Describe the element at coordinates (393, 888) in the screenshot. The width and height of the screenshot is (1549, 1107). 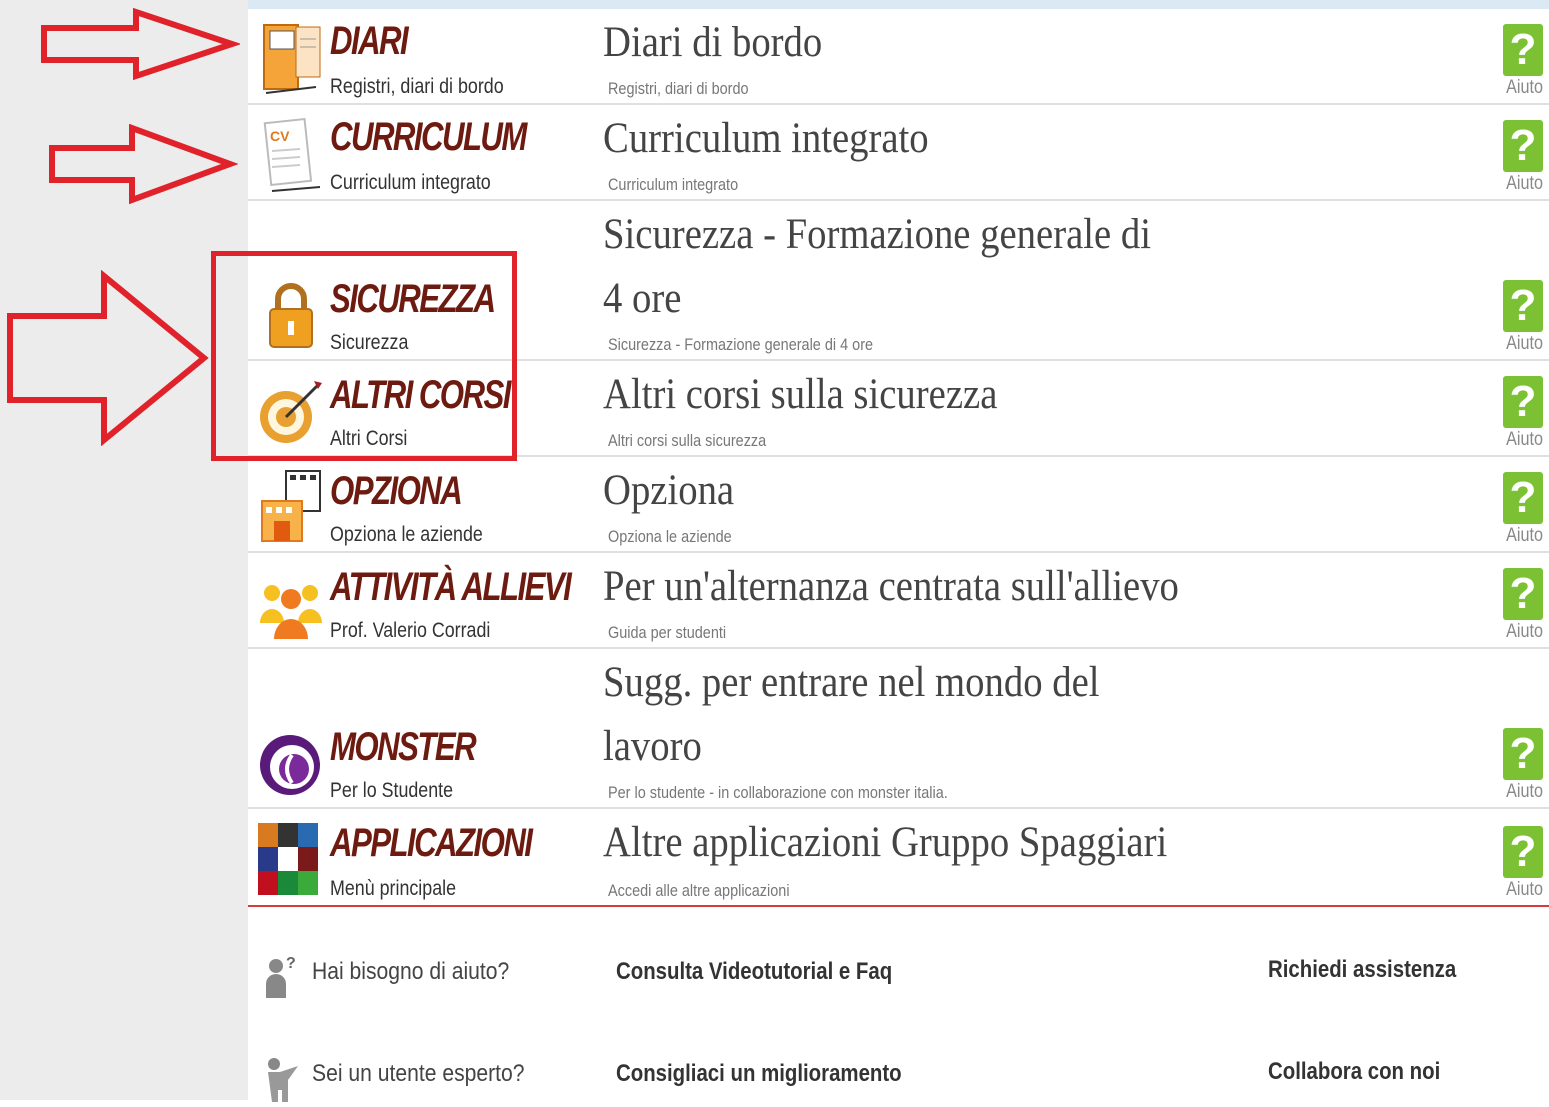
I see `row-subtitle: Menù principale` at that location.